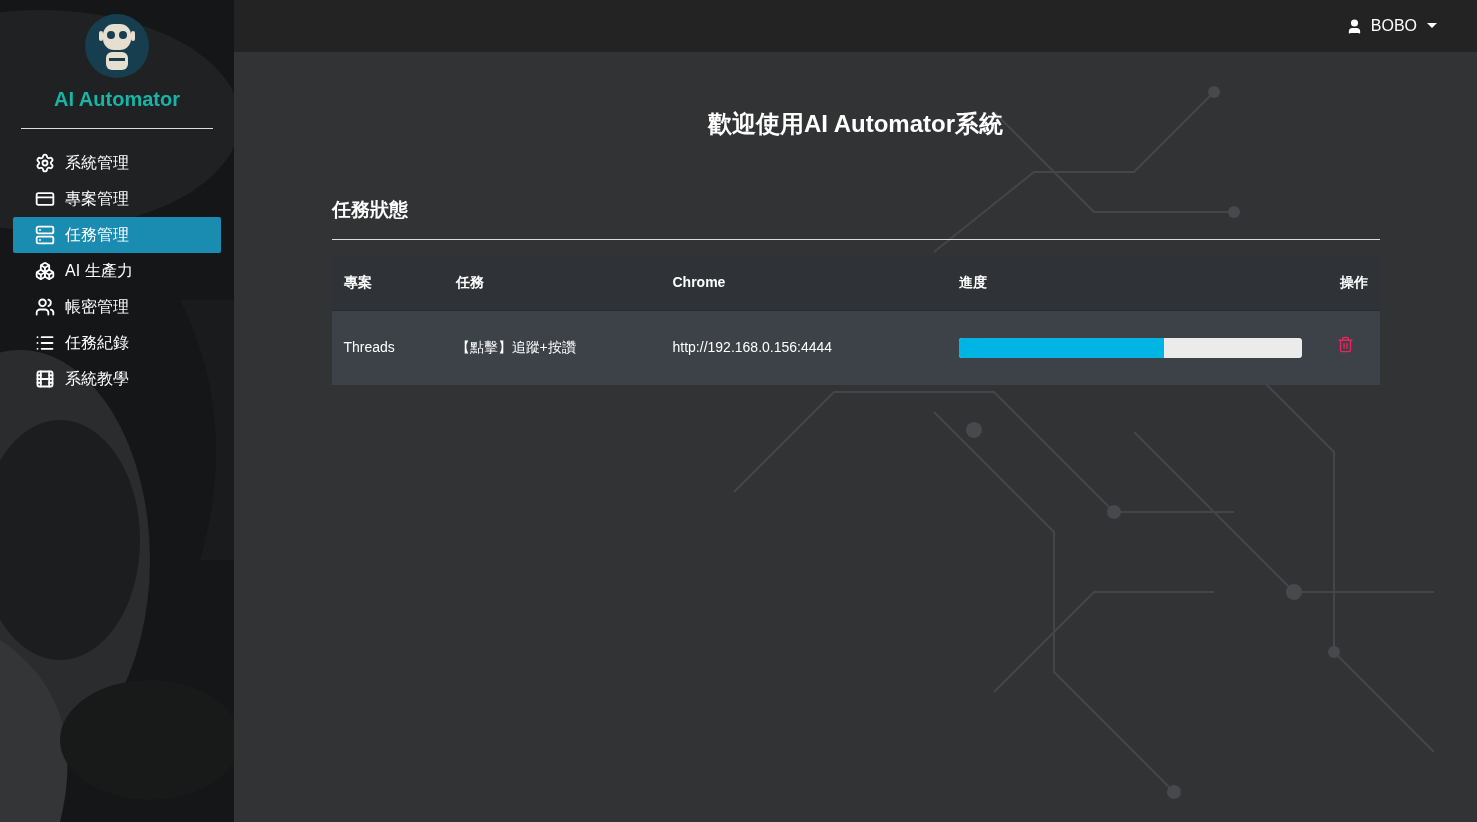 The height and width of the screenshot is (822, 1477). What do you see at coordinates (855, 124) in the screenshot?
I see `page-title: 歡迎使用AI Automator系統` at bounding box center [855, 124].